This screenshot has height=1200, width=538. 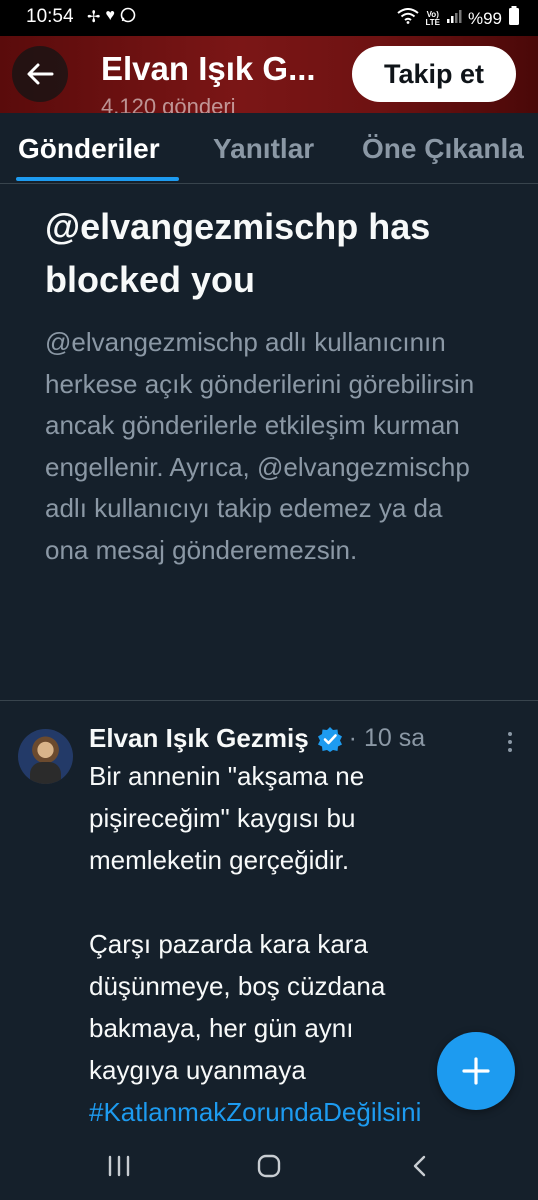 I want to click on status-time: 10:54, so click(x=50, y=16).